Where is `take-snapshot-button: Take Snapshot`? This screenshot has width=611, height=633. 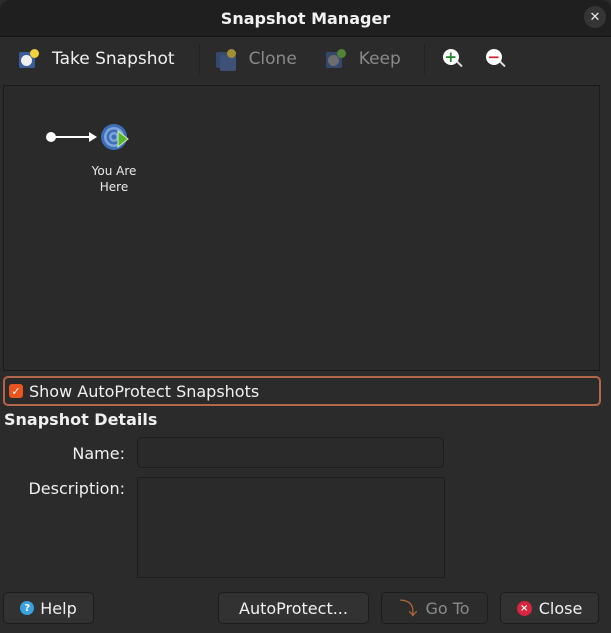
take-snapshot-button: Take Snapshot is located at coordinates (96, 59).